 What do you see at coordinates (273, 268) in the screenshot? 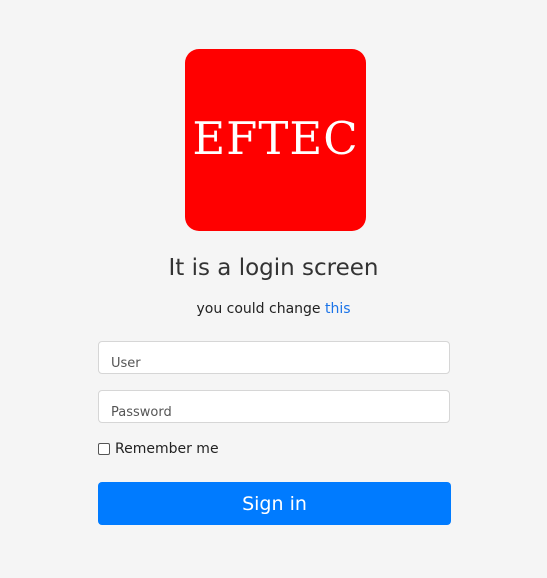
I see `page-title: It is a login screen` at bounding box center [273, 268].